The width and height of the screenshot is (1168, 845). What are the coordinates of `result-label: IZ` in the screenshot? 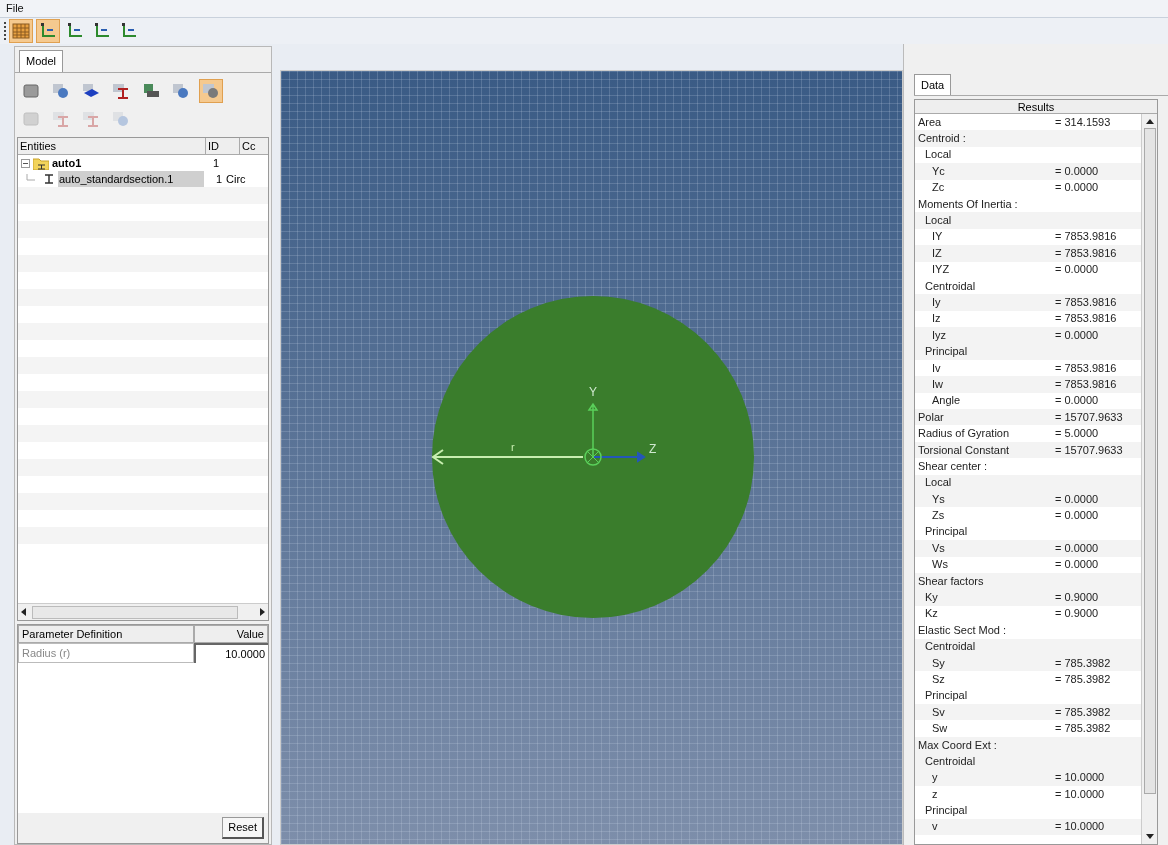 It's located at (937, 253).